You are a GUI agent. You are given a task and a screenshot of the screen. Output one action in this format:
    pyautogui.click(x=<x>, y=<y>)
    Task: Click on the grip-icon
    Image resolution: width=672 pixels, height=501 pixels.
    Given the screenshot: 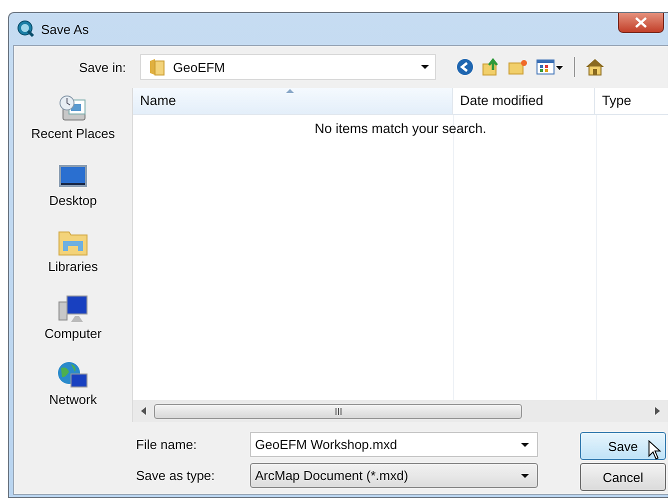 What is the action you would take?
    pyautogui.click(x=338, y=411)
    